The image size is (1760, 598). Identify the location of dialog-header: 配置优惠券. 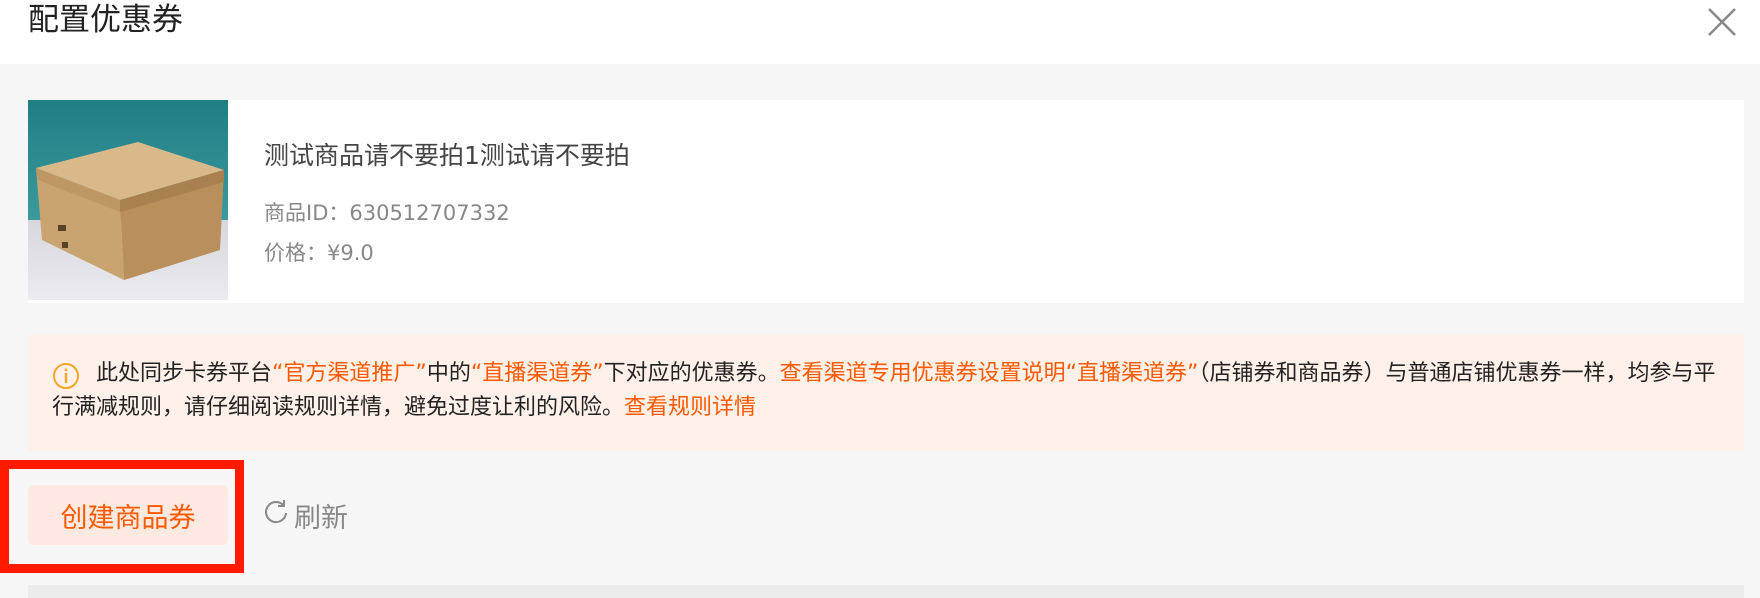
(880, 32).